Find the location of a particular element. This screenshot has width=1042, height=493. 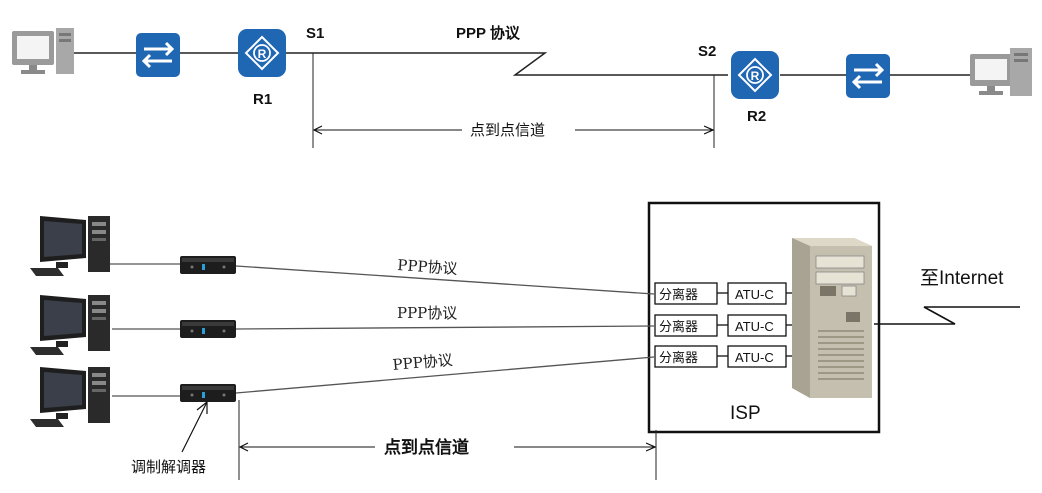

router-icon-r2: R is located at coordinates (755, 75).